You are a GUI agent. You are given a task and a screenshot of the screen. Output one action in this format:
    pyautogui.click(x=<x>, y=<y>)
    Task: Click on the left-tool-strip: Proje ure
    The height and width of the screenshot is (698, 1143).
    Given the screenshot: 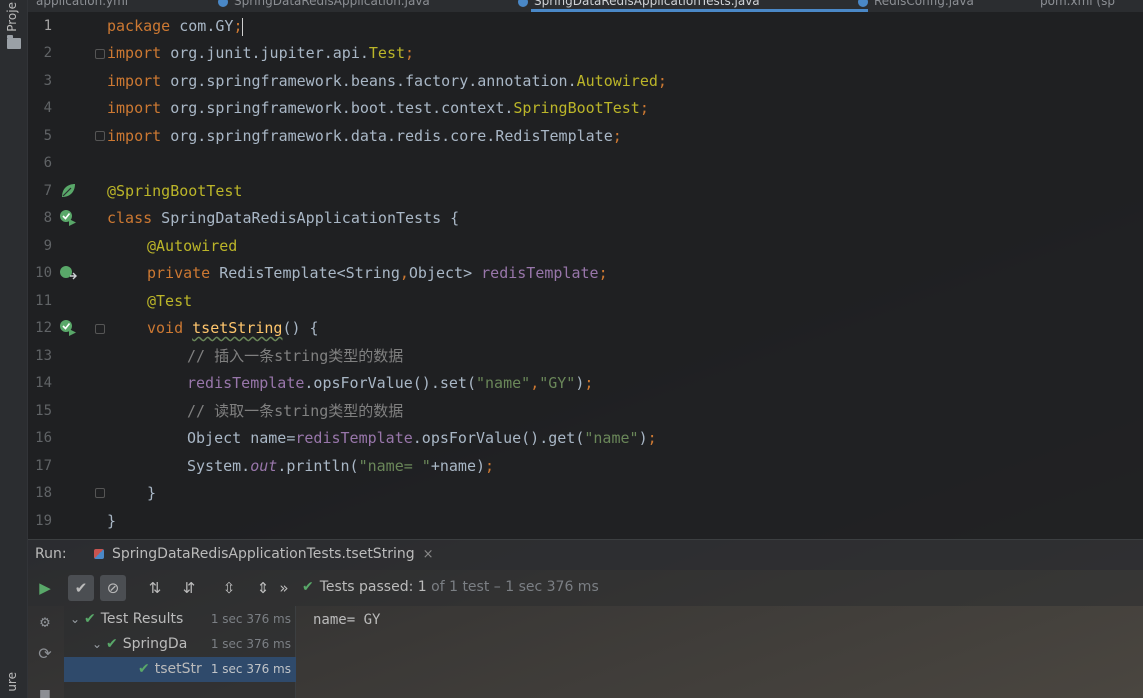 What is the action you would take?
    pyautogui.click(x=14, y=349)
    